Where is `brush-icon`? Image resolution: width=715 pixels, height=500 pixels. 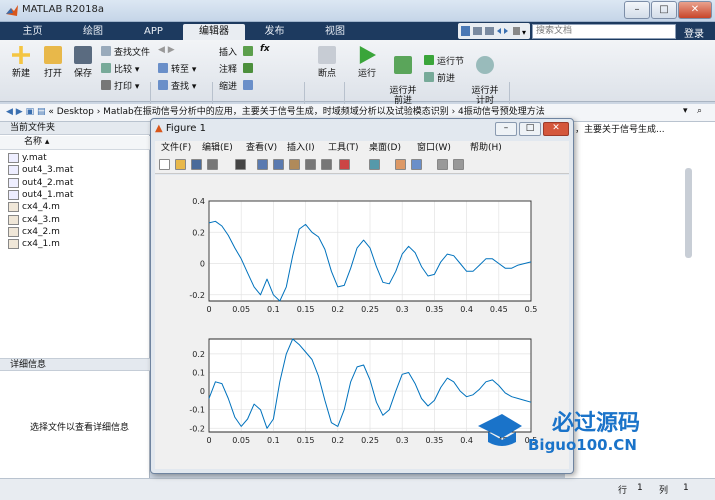
brush-icon is located at coordinates (344, 164).